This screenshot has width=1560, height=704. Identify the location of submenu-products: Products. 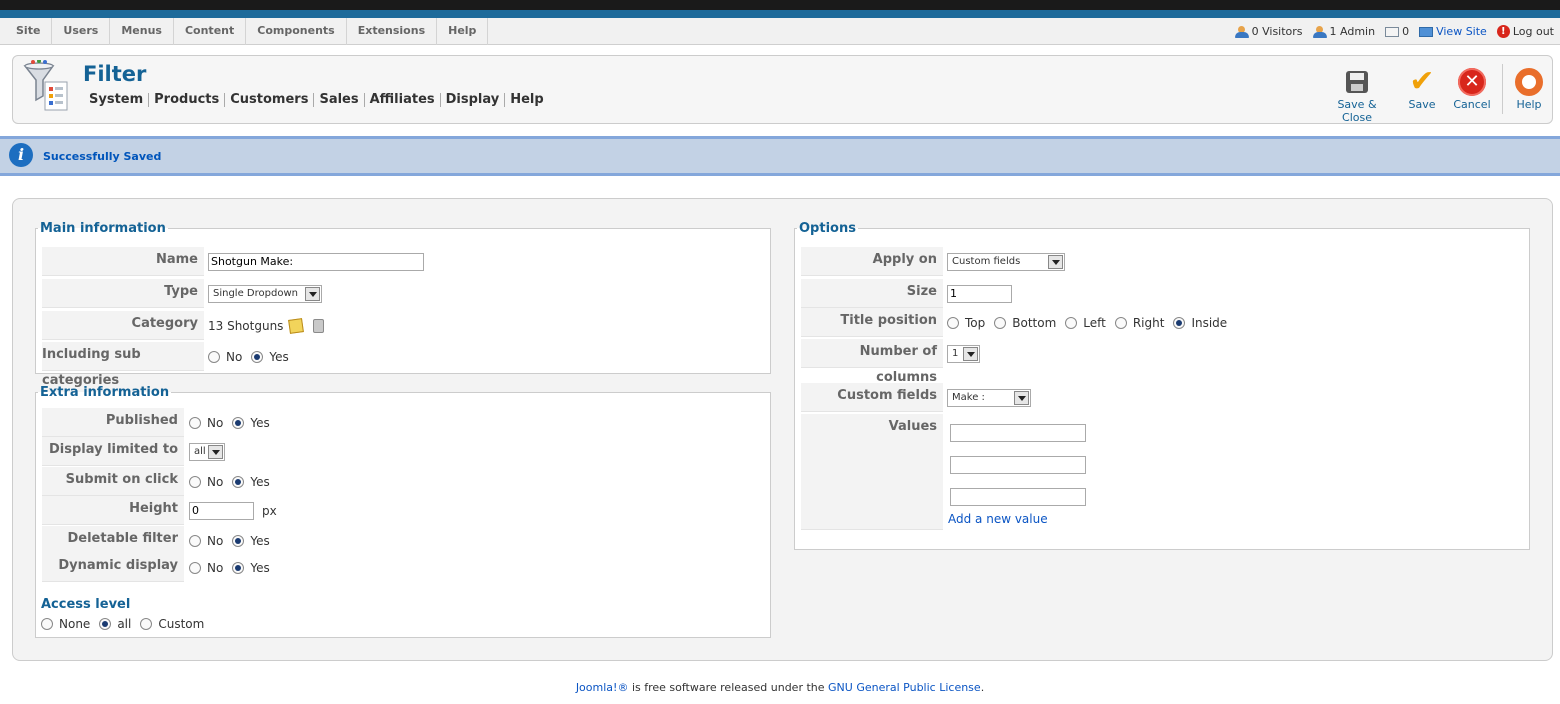
(187, 100).